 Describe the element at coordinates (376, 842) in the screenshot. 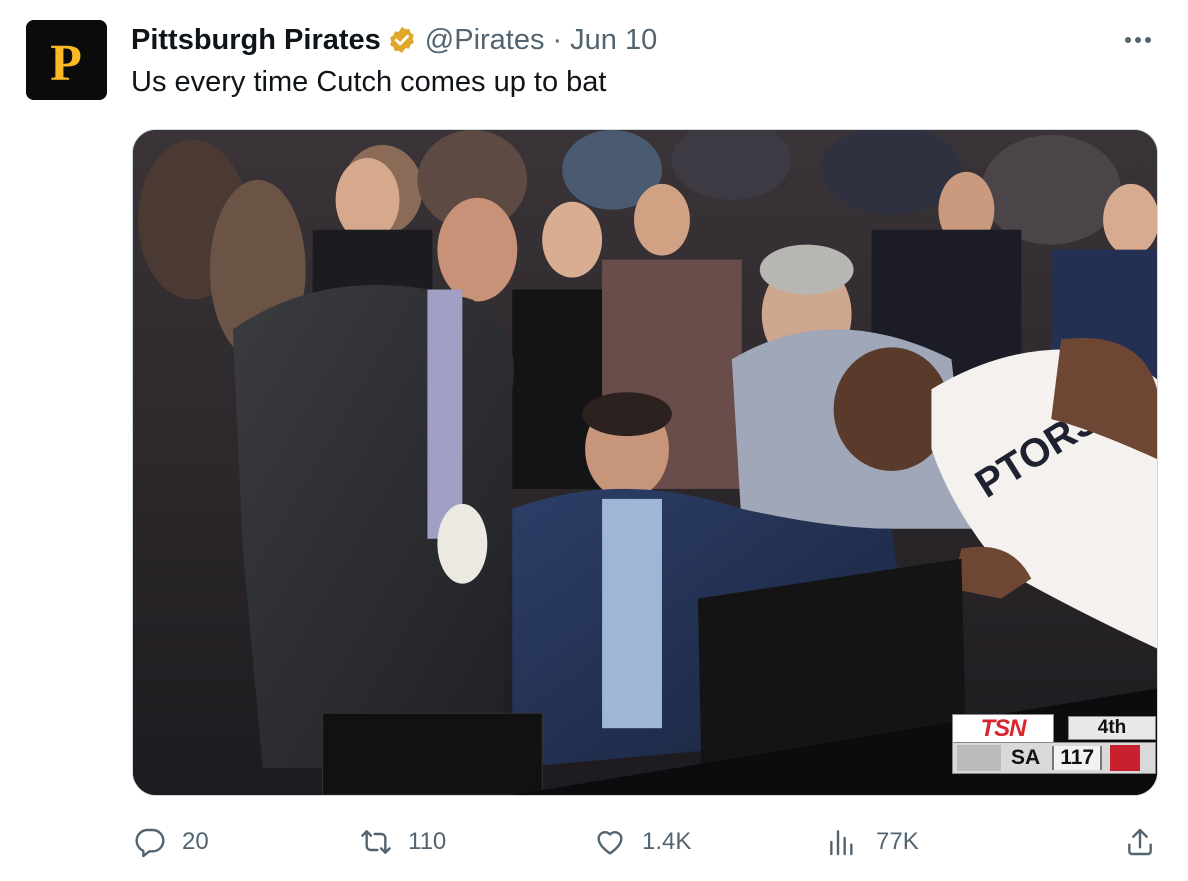

I see `retweet-icon` at that location.